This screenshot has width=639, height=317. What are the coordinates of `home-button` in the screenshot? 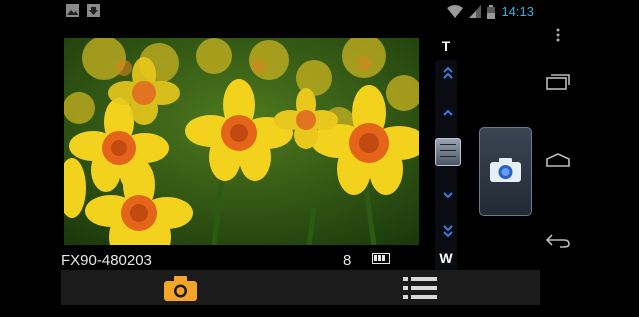 It's located at (557, 160).